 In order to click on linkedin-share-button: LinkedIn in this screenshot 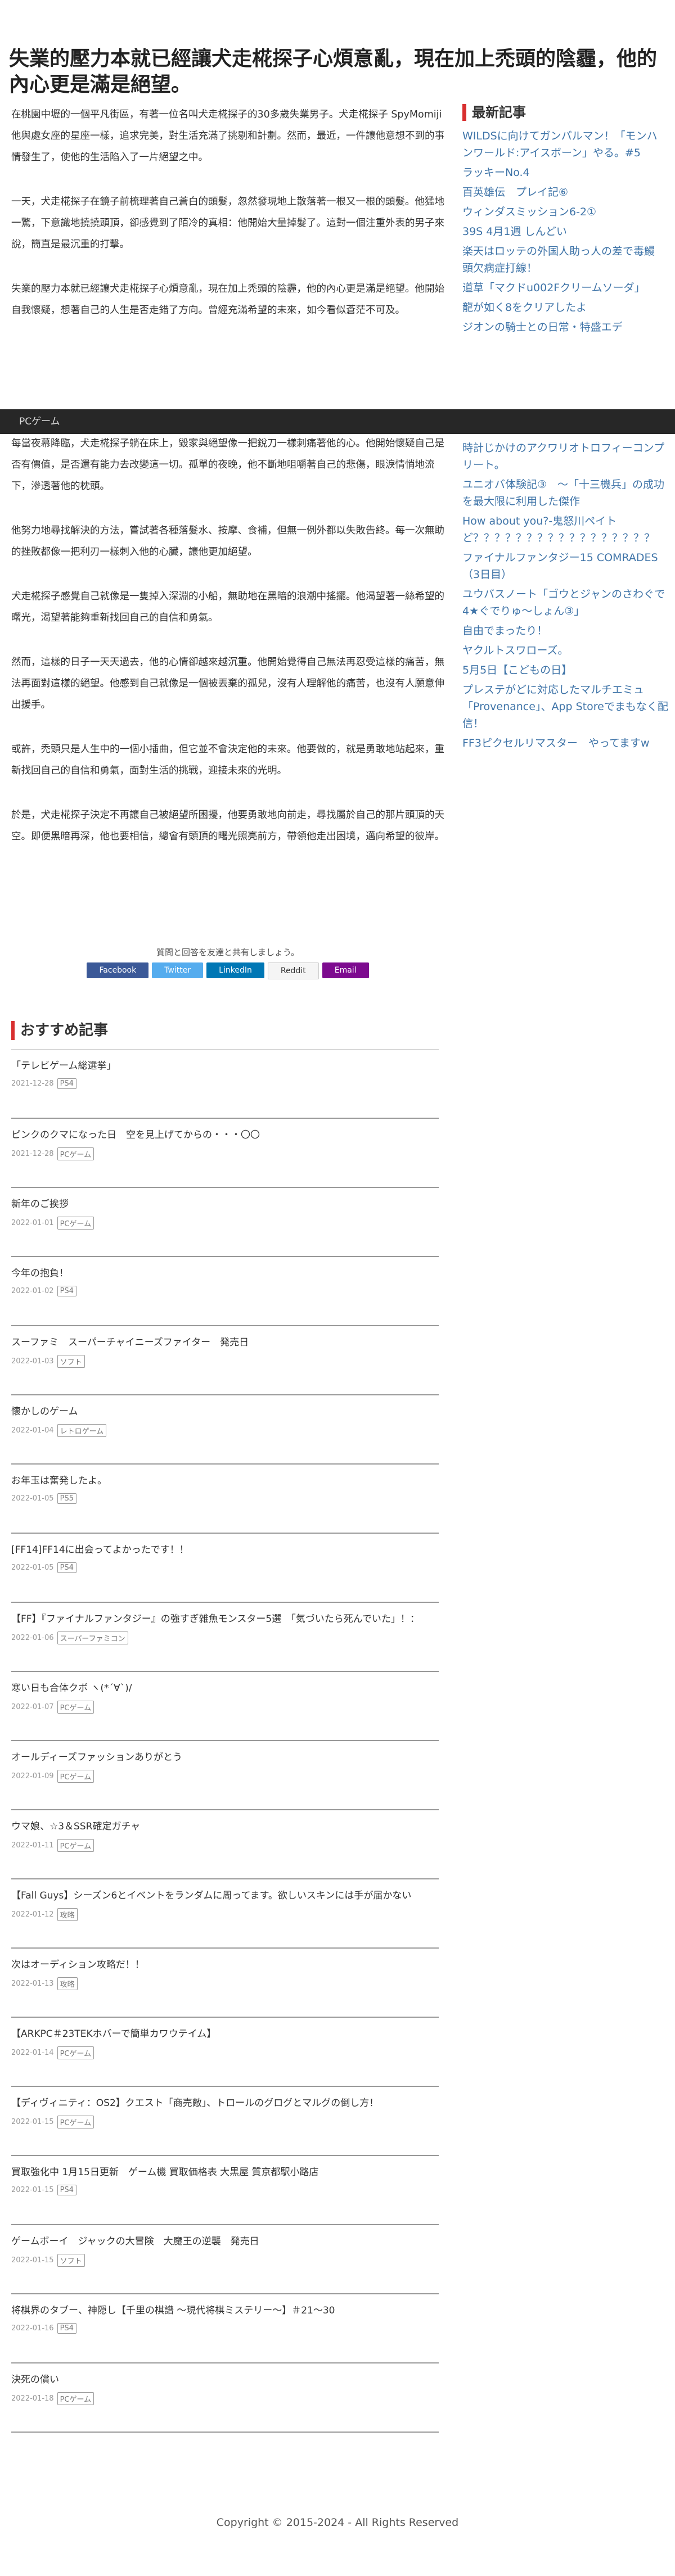, I will do `click(235, 970)`.